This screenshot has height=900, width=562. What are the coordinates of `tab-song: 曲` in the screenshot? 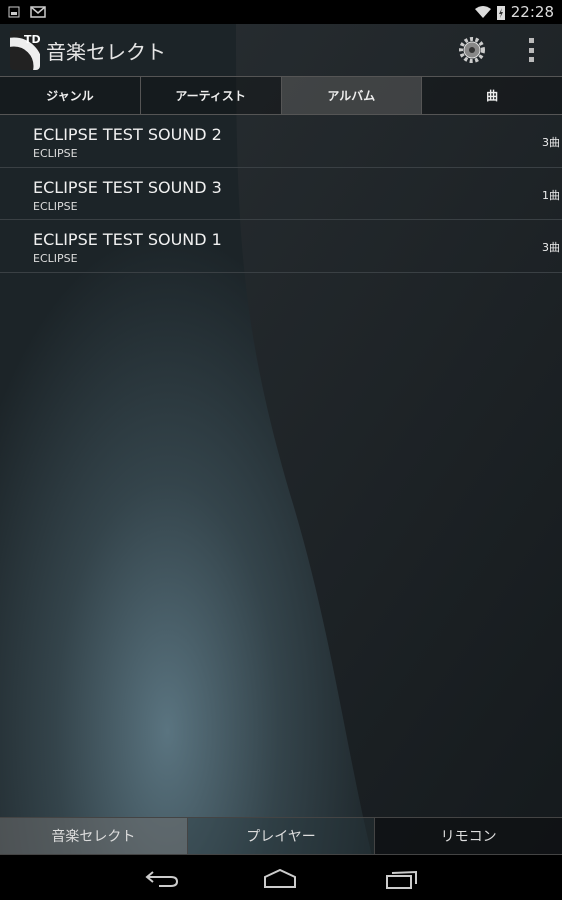 It's located at (491, 95).